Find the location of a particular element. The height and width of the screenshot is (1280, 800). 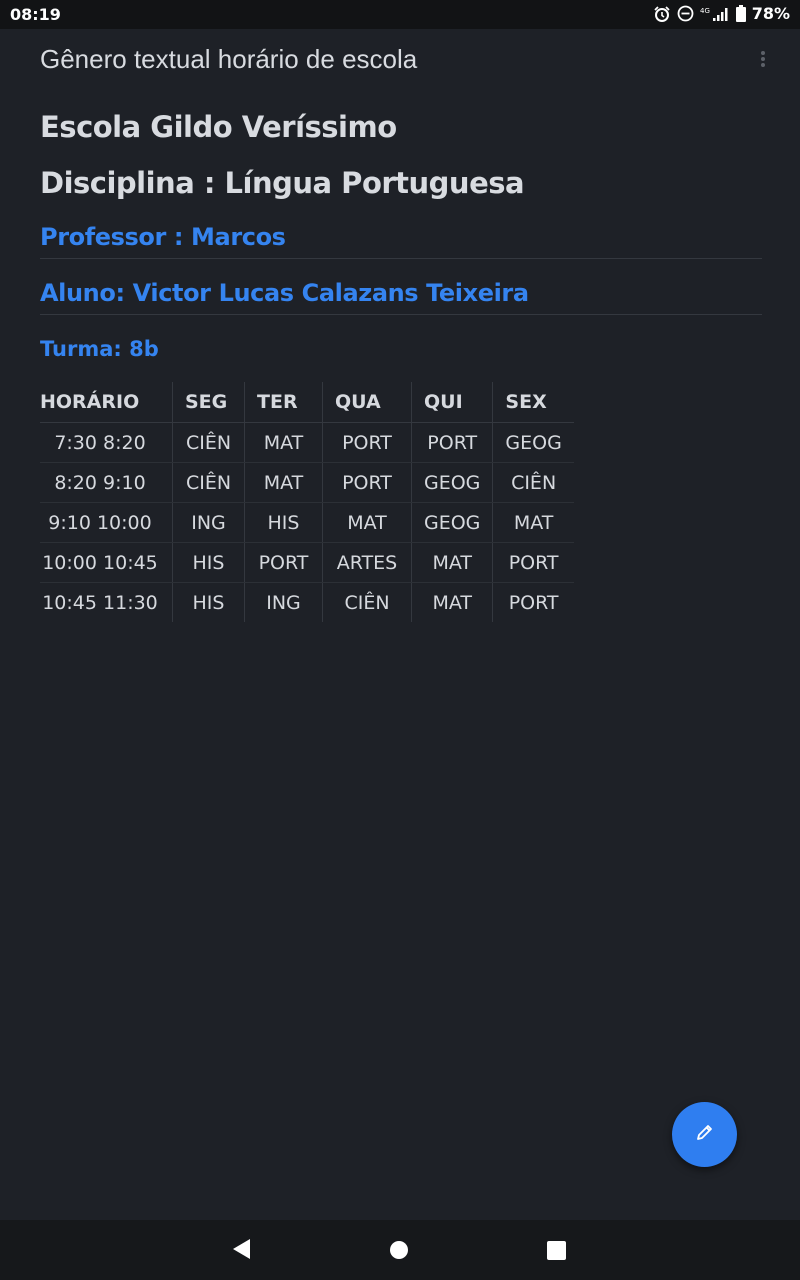

status-time: 08:19 is located at coordinates (35, 14).